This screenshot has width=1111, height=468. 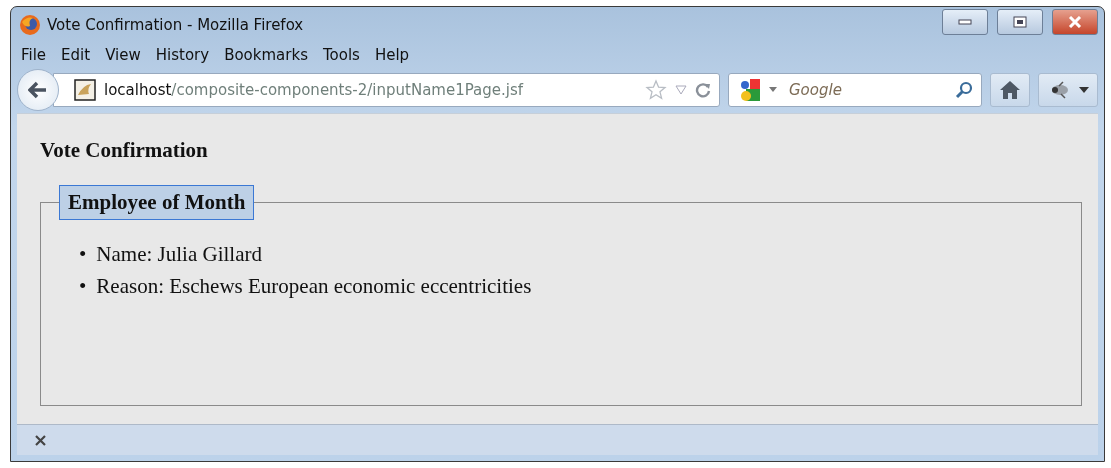 I want to click on dropdown-icon, so click(x=773, y=90).